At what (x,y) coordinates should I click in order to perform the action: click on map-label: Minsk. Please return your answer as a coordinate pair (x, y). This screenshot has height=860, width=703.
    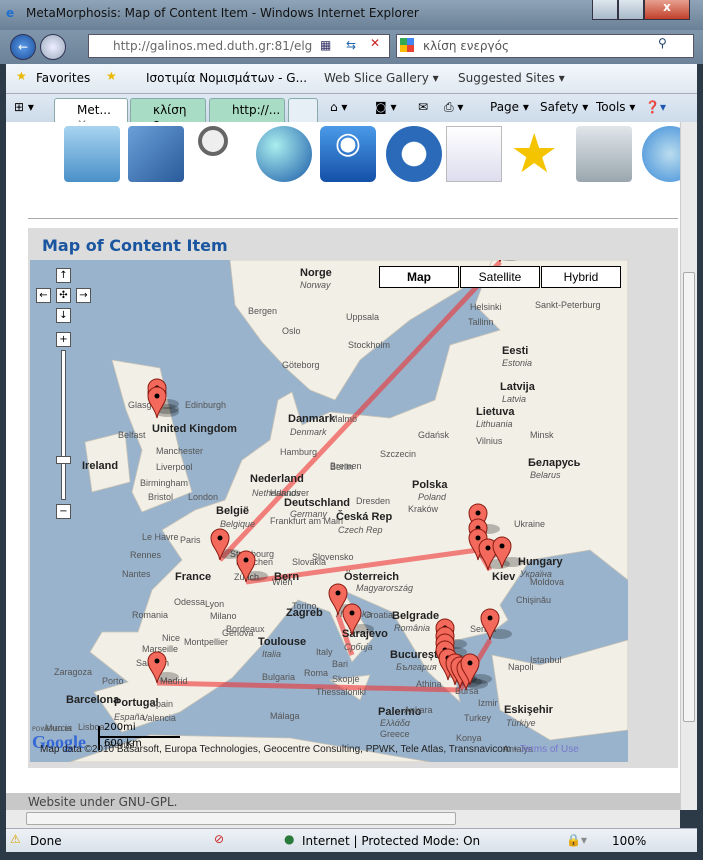
    Looking at the image, I should click on (542, 435).